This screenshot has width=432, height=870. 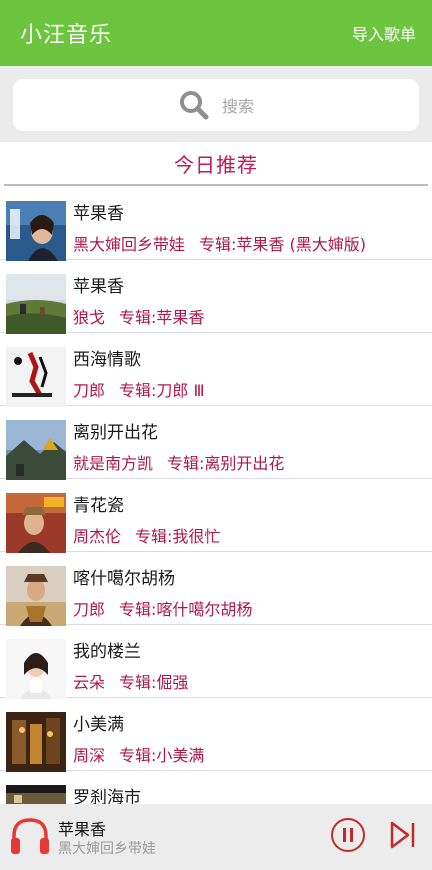 I want to click on app-title: 小汪音乐, so click(x=66, y=35).